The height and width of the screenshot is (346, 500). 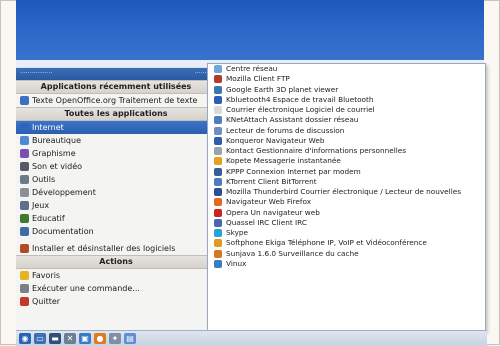 I want to click on menu-title-left: ·················, so click(x=36, y=73).